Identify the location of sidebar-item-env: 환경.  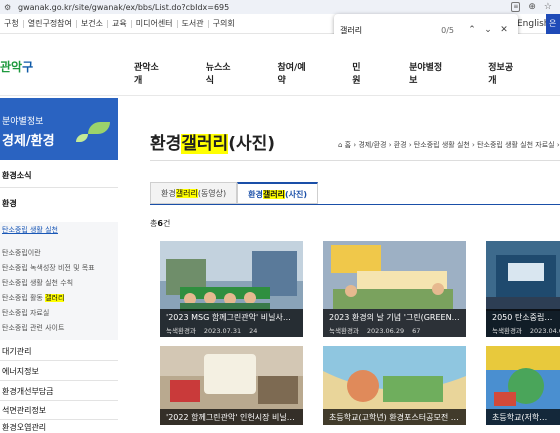
(9, 203).